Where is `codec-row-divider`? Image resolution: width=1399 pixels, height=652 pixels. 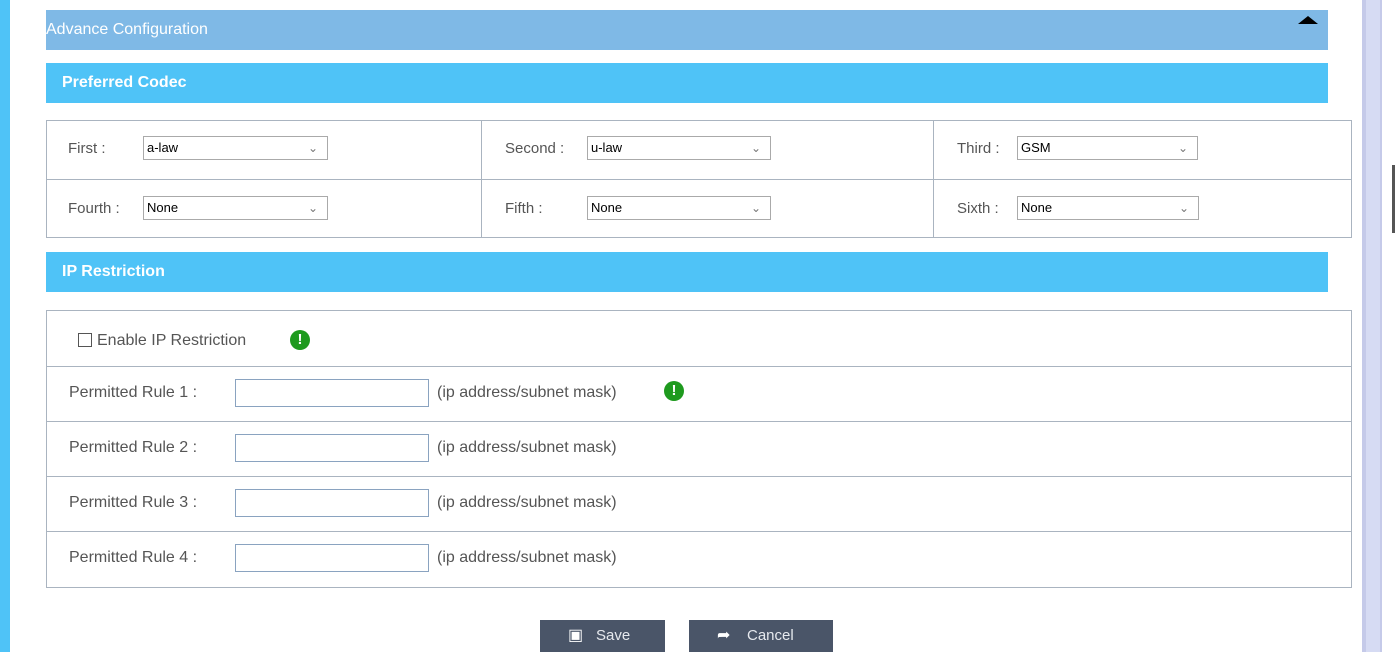
codec-row-divider is located at coordinates (699, 179).